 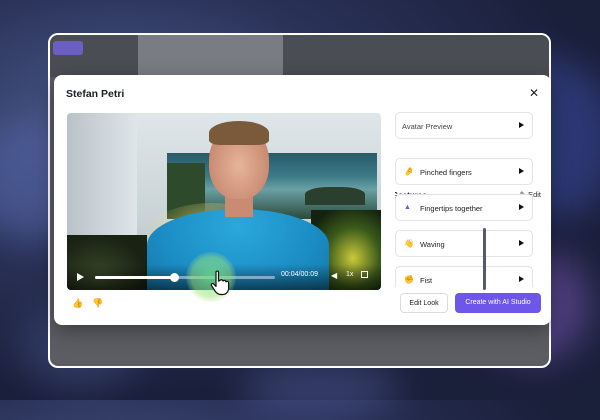 What do you see at coordinates (364, 274) in the screenshot?
I see `fullscreen-icon` at bounding box center [364, 274].